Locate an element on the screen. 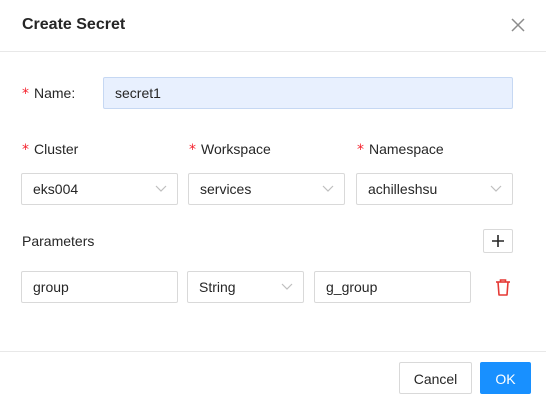 The width and height of the screenshot is (546, 402). cancel-button: Cancel is located at coordinates (435, 378).